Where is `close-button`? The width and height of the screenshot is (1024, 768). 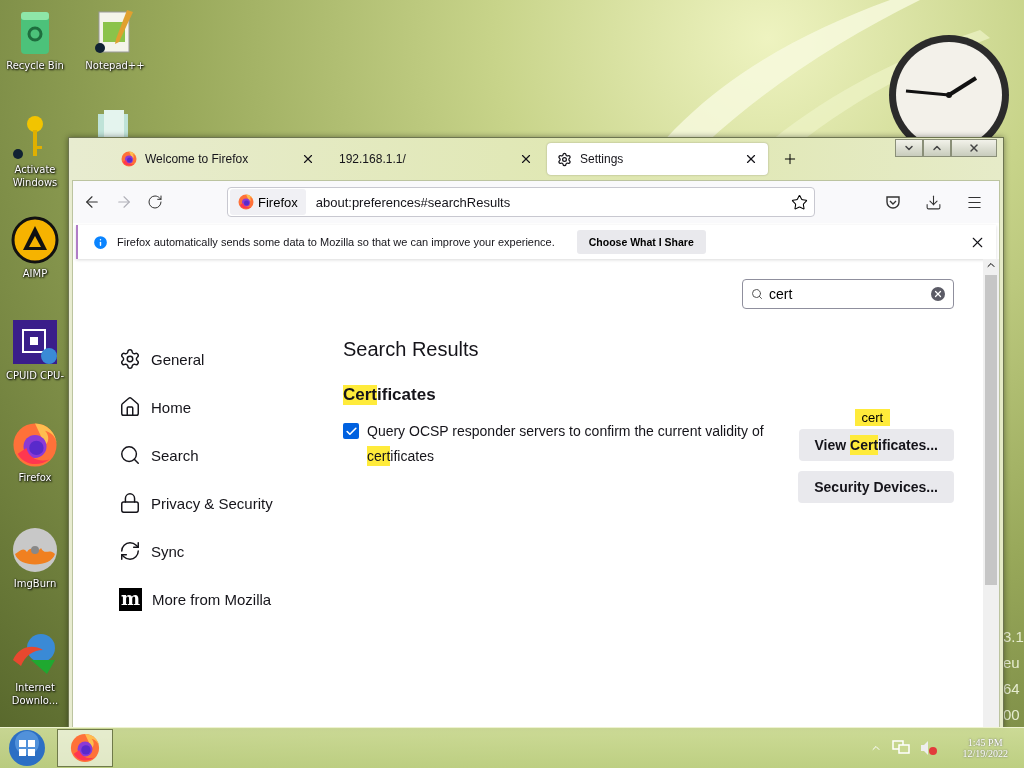
close-button is located at coordinates (974, 148).